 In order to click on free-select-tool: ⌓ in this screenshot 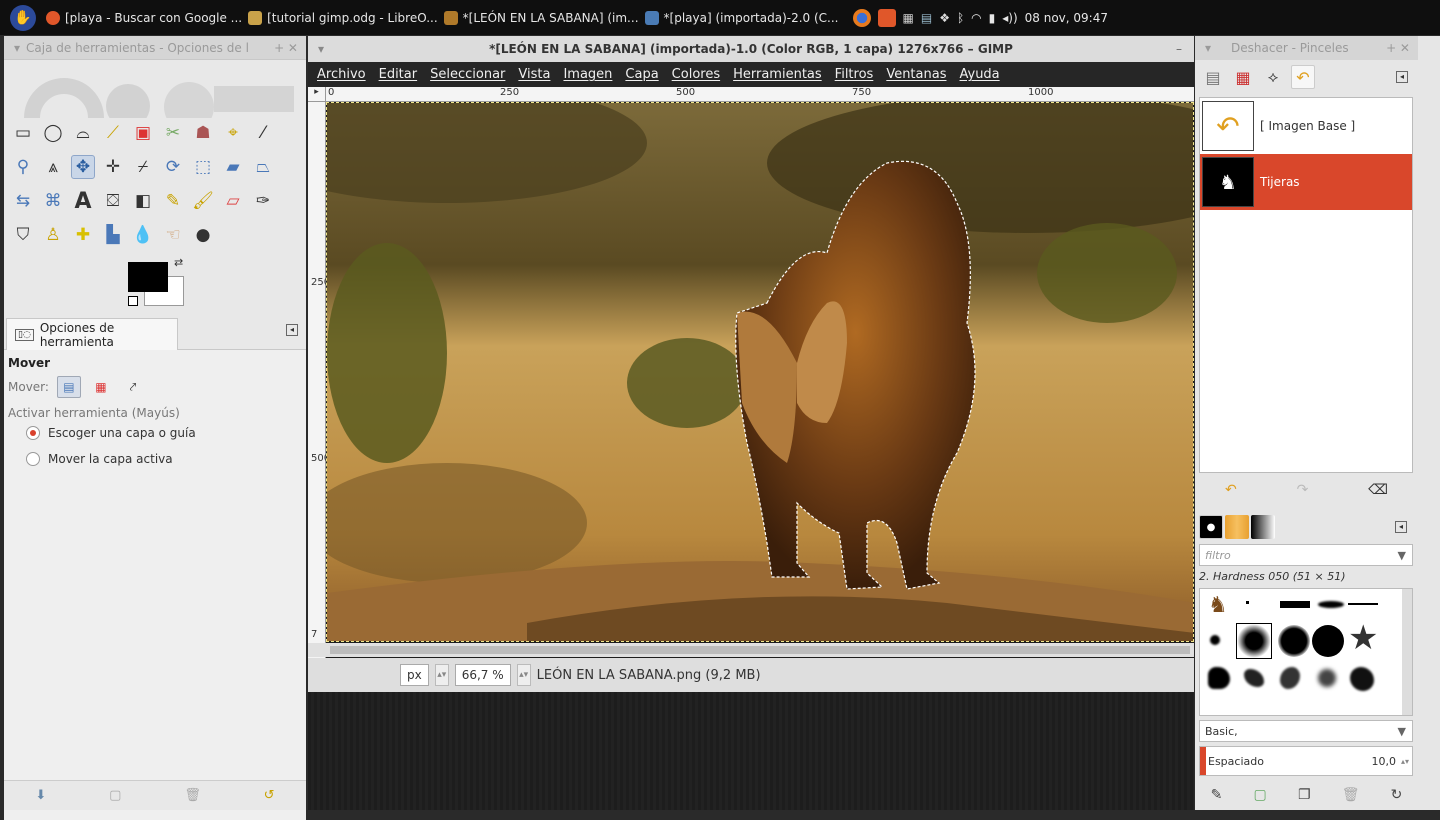, I will do `click(83, 133)`.